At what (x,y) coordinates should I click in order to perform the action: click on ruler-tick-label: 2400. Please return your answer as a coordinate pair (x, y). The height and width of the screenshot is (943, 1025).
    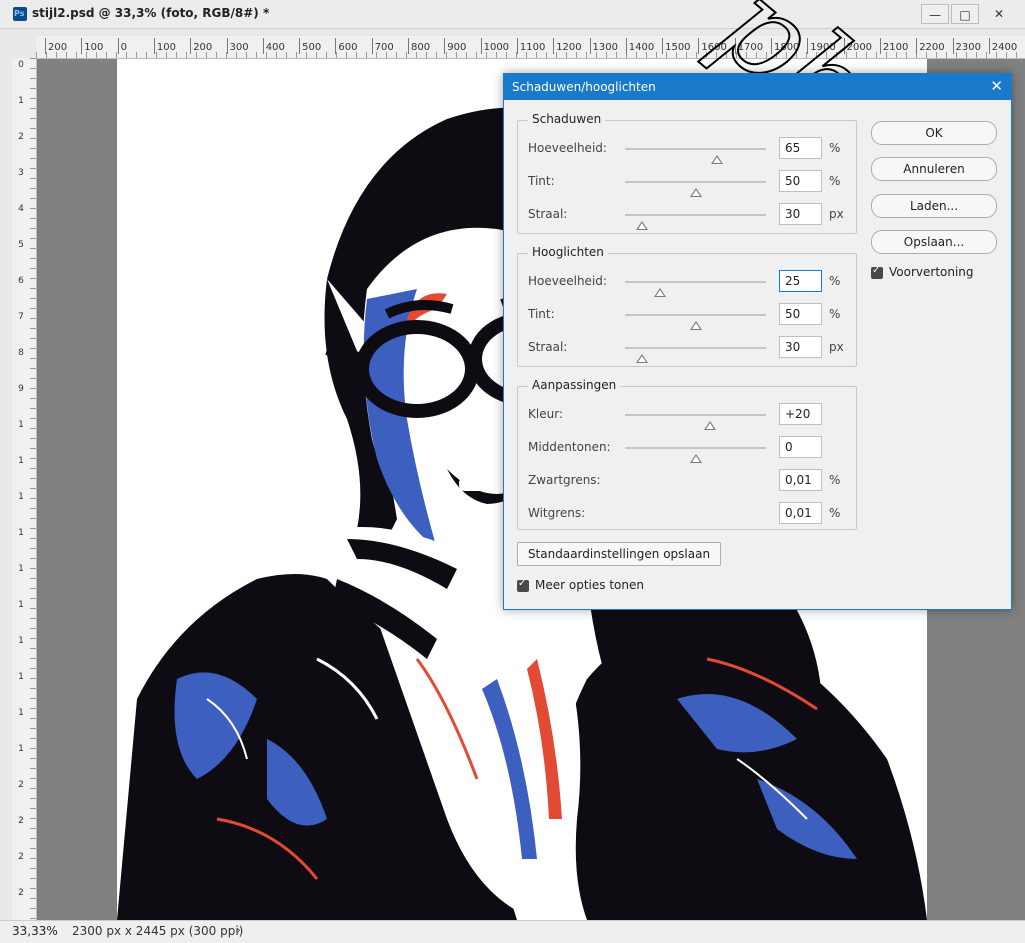
    Looking at the image, I should click on (1003, 46).